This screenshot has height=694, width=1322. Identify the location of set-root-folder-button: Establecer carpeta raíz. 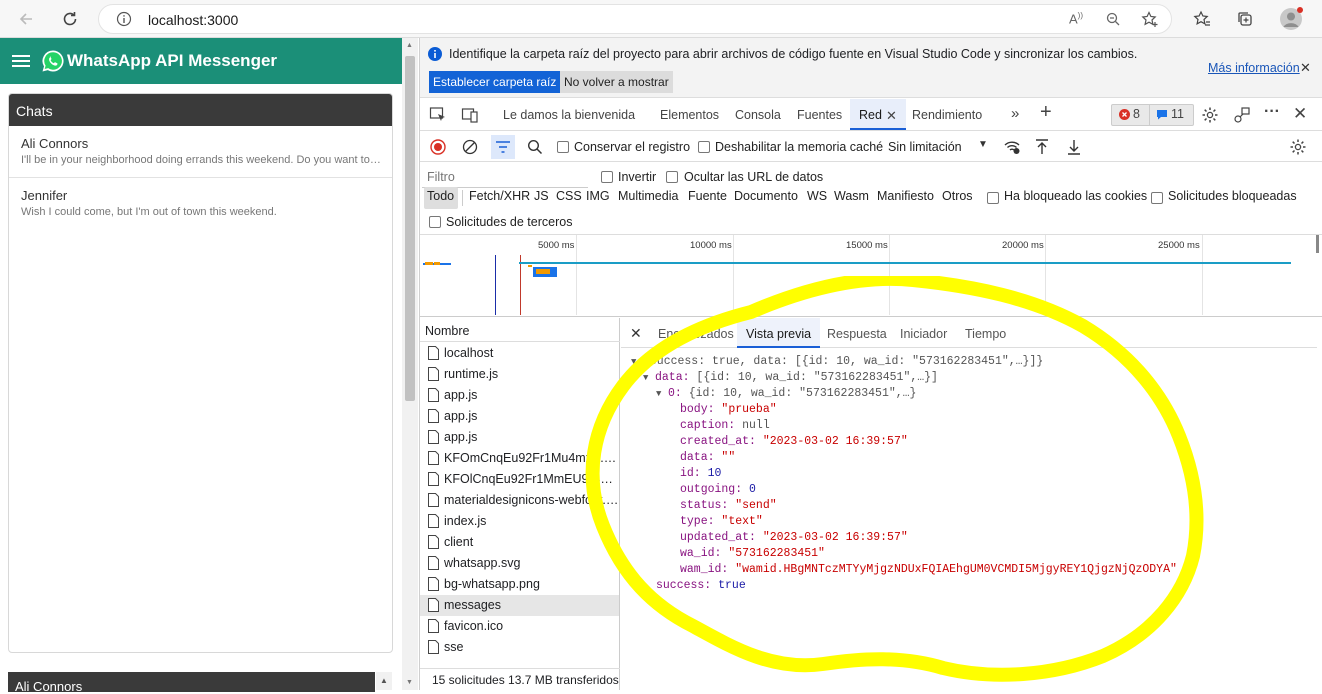
(495, 82).